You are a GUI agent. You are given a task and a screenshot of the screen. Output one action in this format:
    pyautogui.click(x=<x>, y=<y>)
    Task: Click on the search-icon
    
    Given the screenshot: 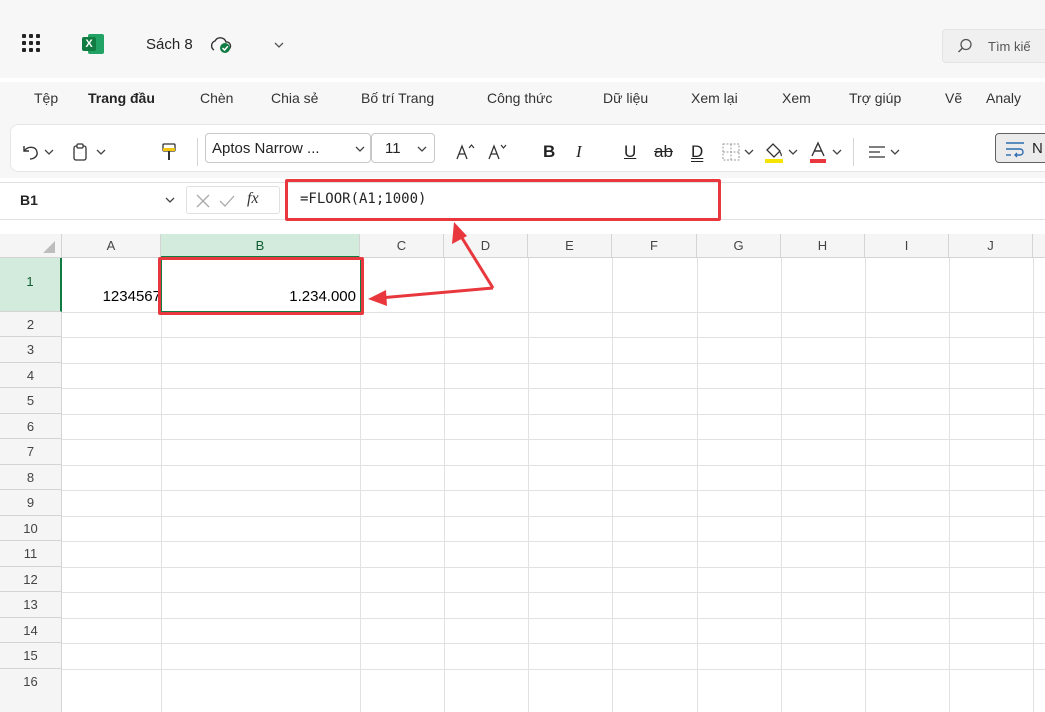 What is the action you would take?
    pyautogui.click(x=965, y=45)
    